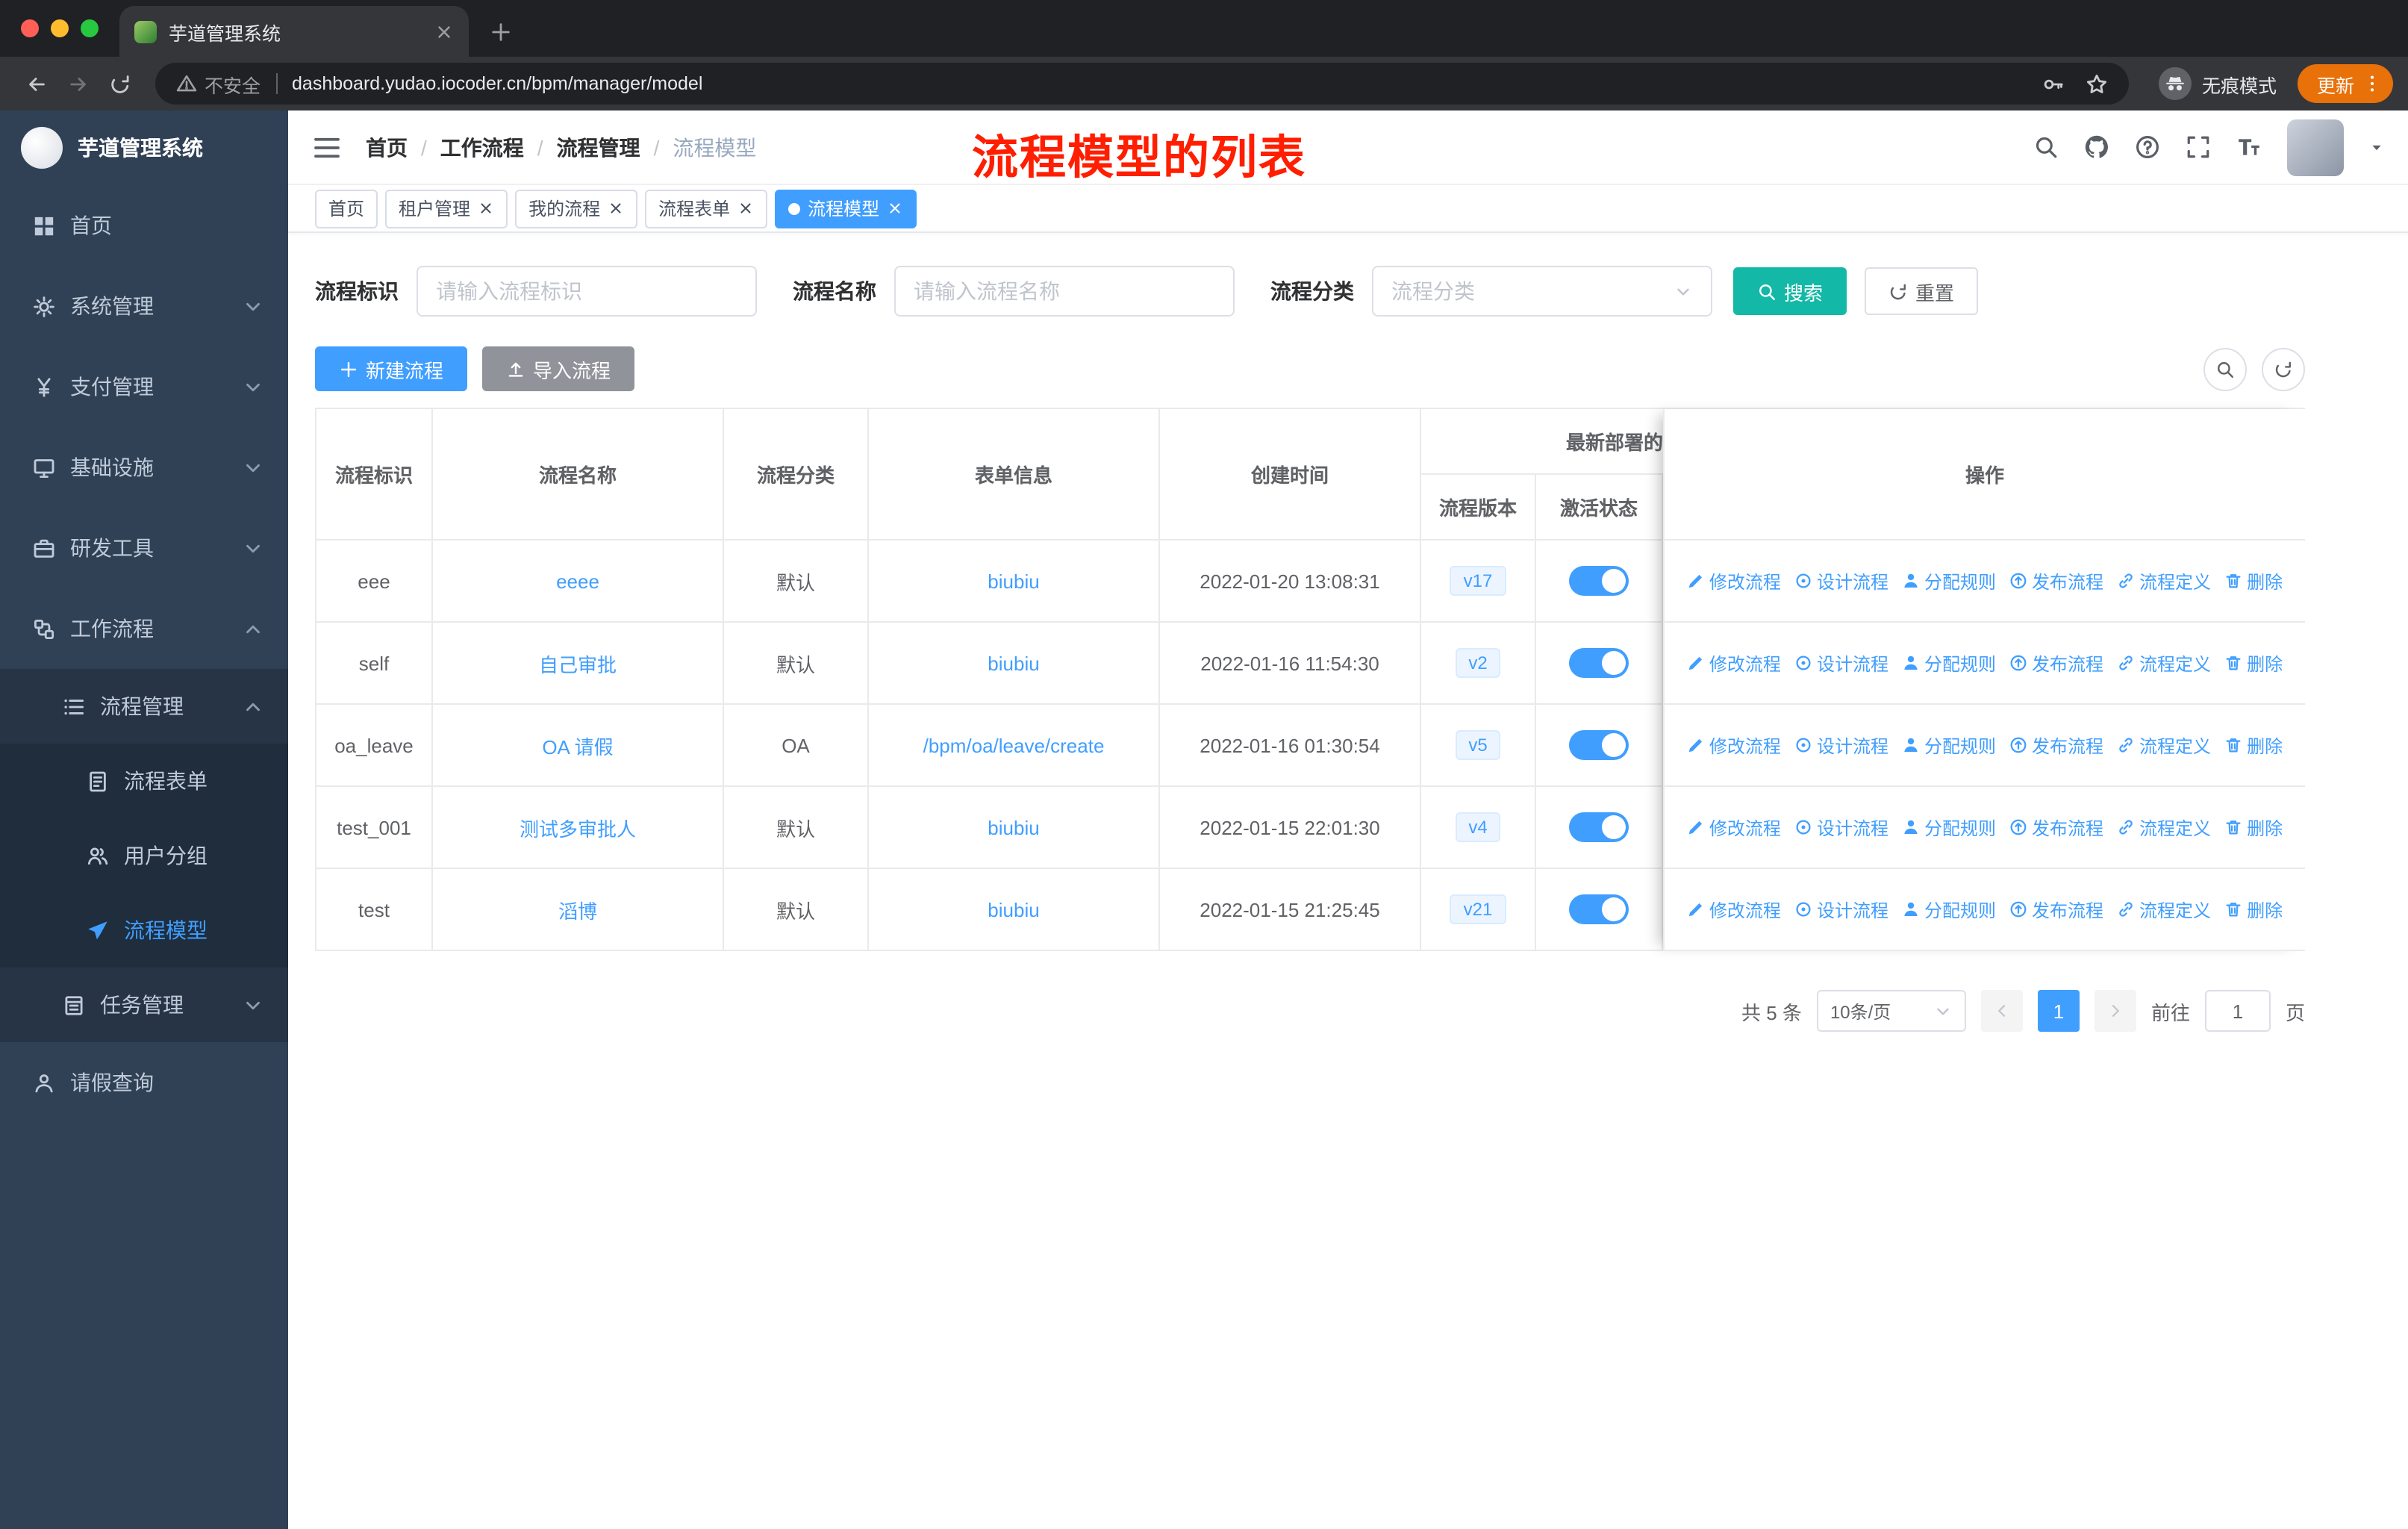 This screenshot has height=1529, width=2408. Describe the element at coordinates (2237, 1011) in the screenshot. I see `goto-page-input` at that location.